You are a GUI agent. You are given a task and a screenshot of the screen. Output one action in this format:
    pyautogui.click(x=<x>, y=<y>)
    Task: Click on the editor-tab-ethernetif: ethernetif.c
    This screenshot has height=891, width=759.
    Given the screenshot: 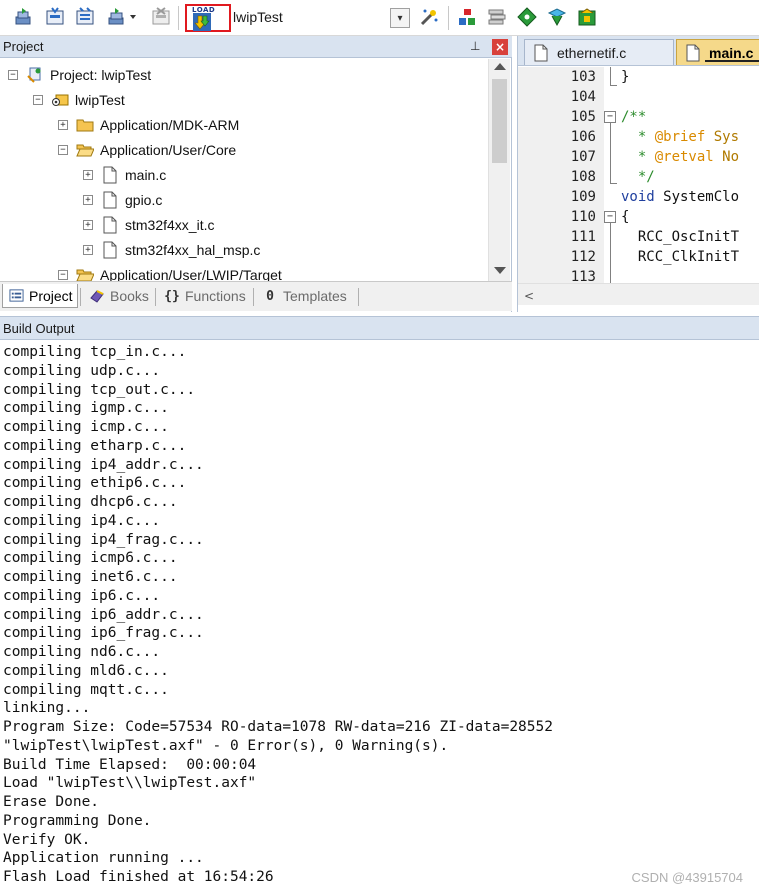 What is the action you would take?
    pyautogui.click(x=599, y=52)
    